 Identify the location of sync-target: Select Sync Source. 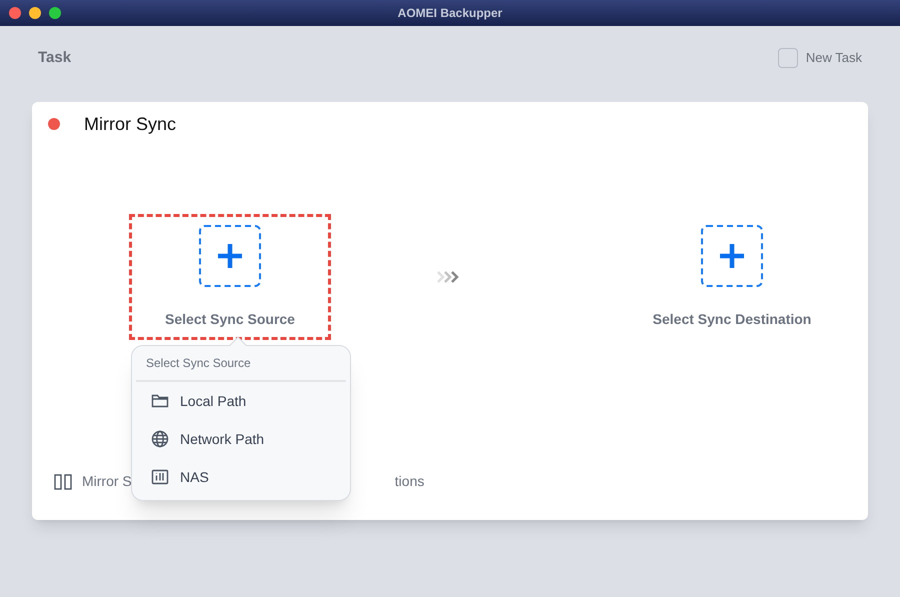
(230, 277).